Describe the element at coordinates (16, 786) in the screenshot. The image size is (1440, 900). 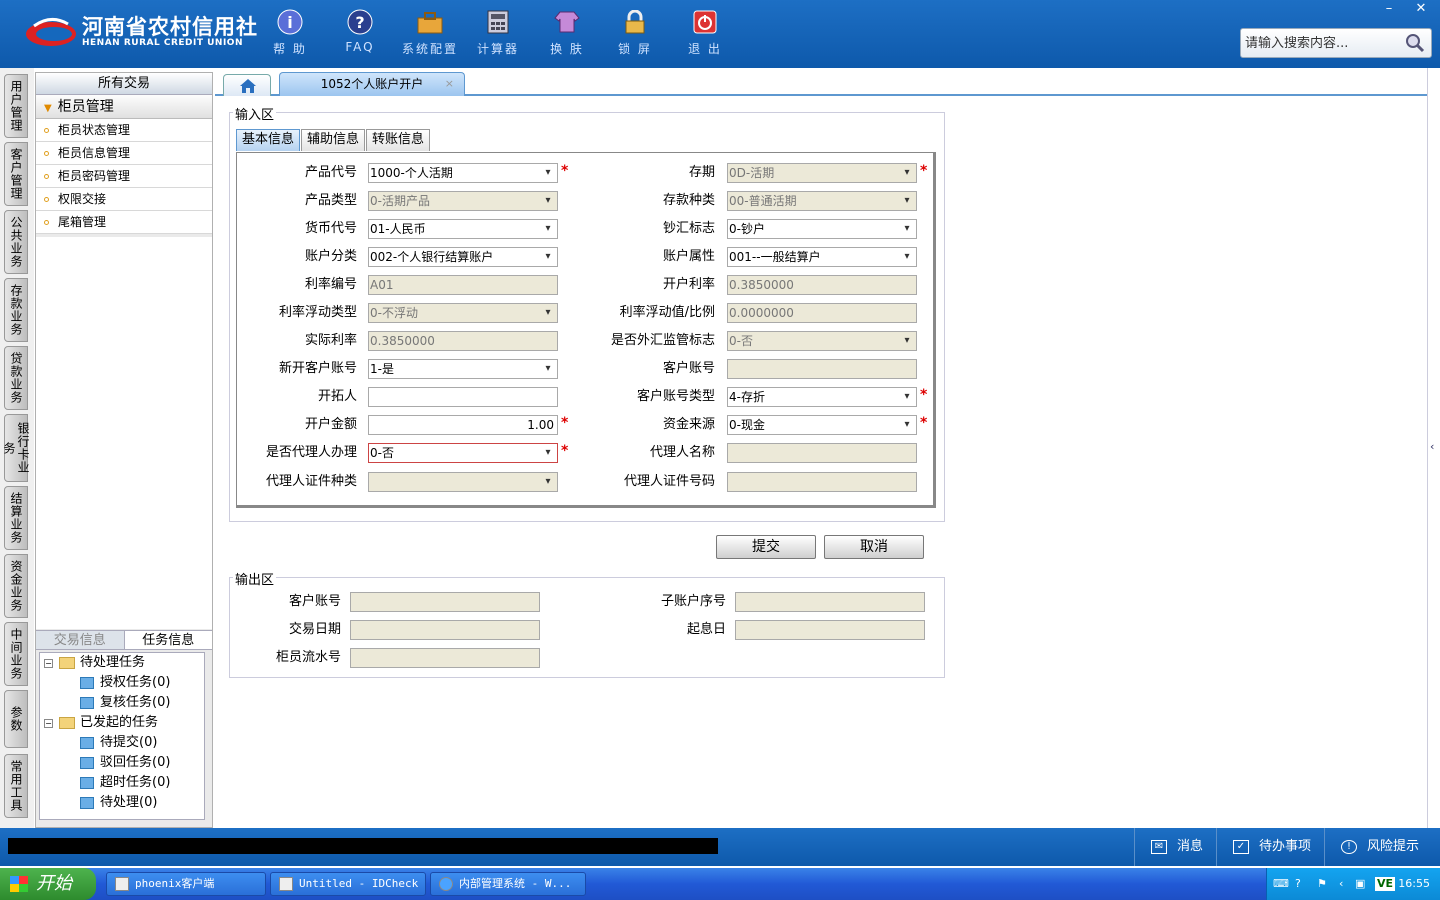
I see `vtab-common-tools: 常用工具` at that location.